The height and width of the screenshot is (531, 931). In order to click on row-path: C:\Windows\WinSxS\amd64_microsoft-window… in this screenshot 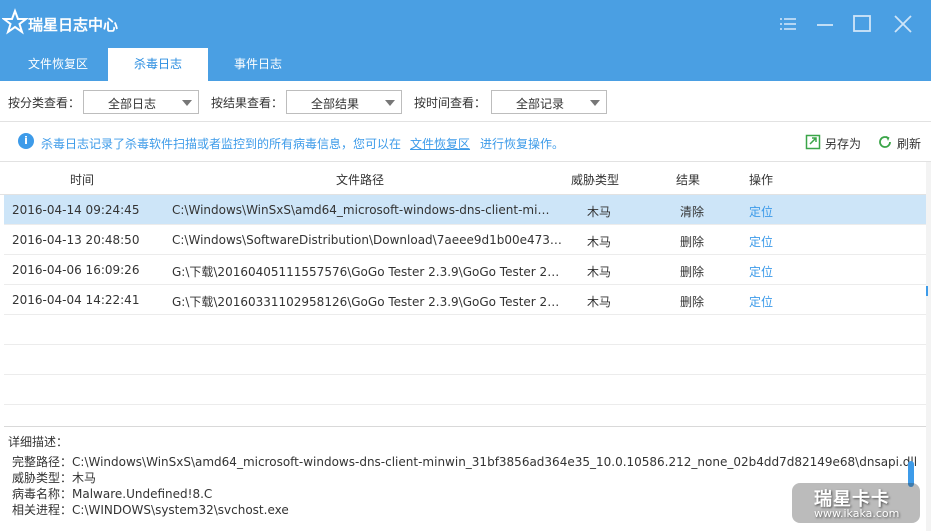, I will do `click(363, 210)`.